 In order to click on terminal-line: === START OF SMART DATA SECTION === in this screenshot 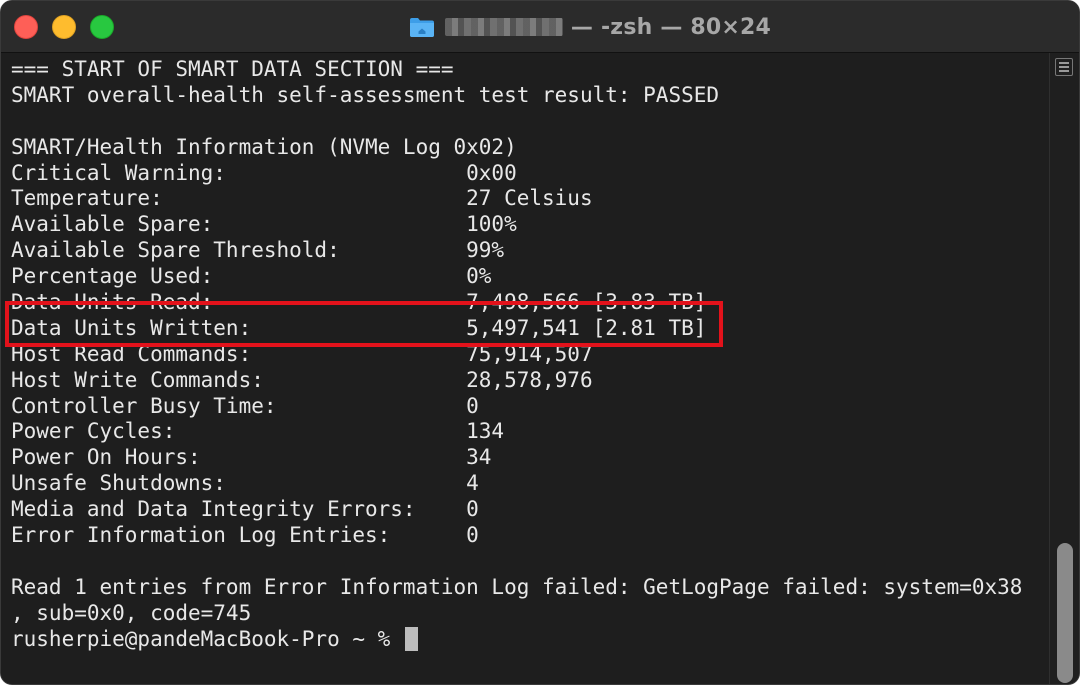, I will do `click(232, 69)`.